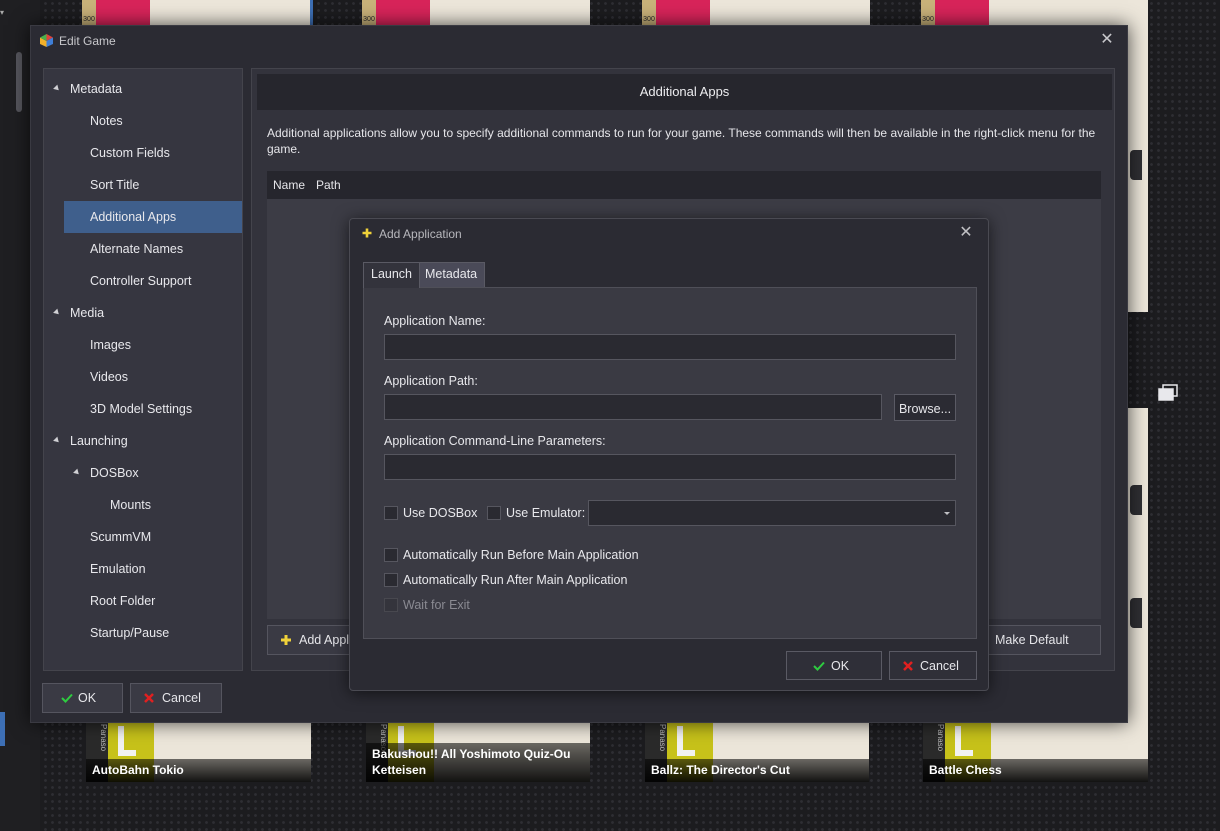  I want to click on auto-run-after-checkbox: Automatically Run After Main Application, so click(524, 580).